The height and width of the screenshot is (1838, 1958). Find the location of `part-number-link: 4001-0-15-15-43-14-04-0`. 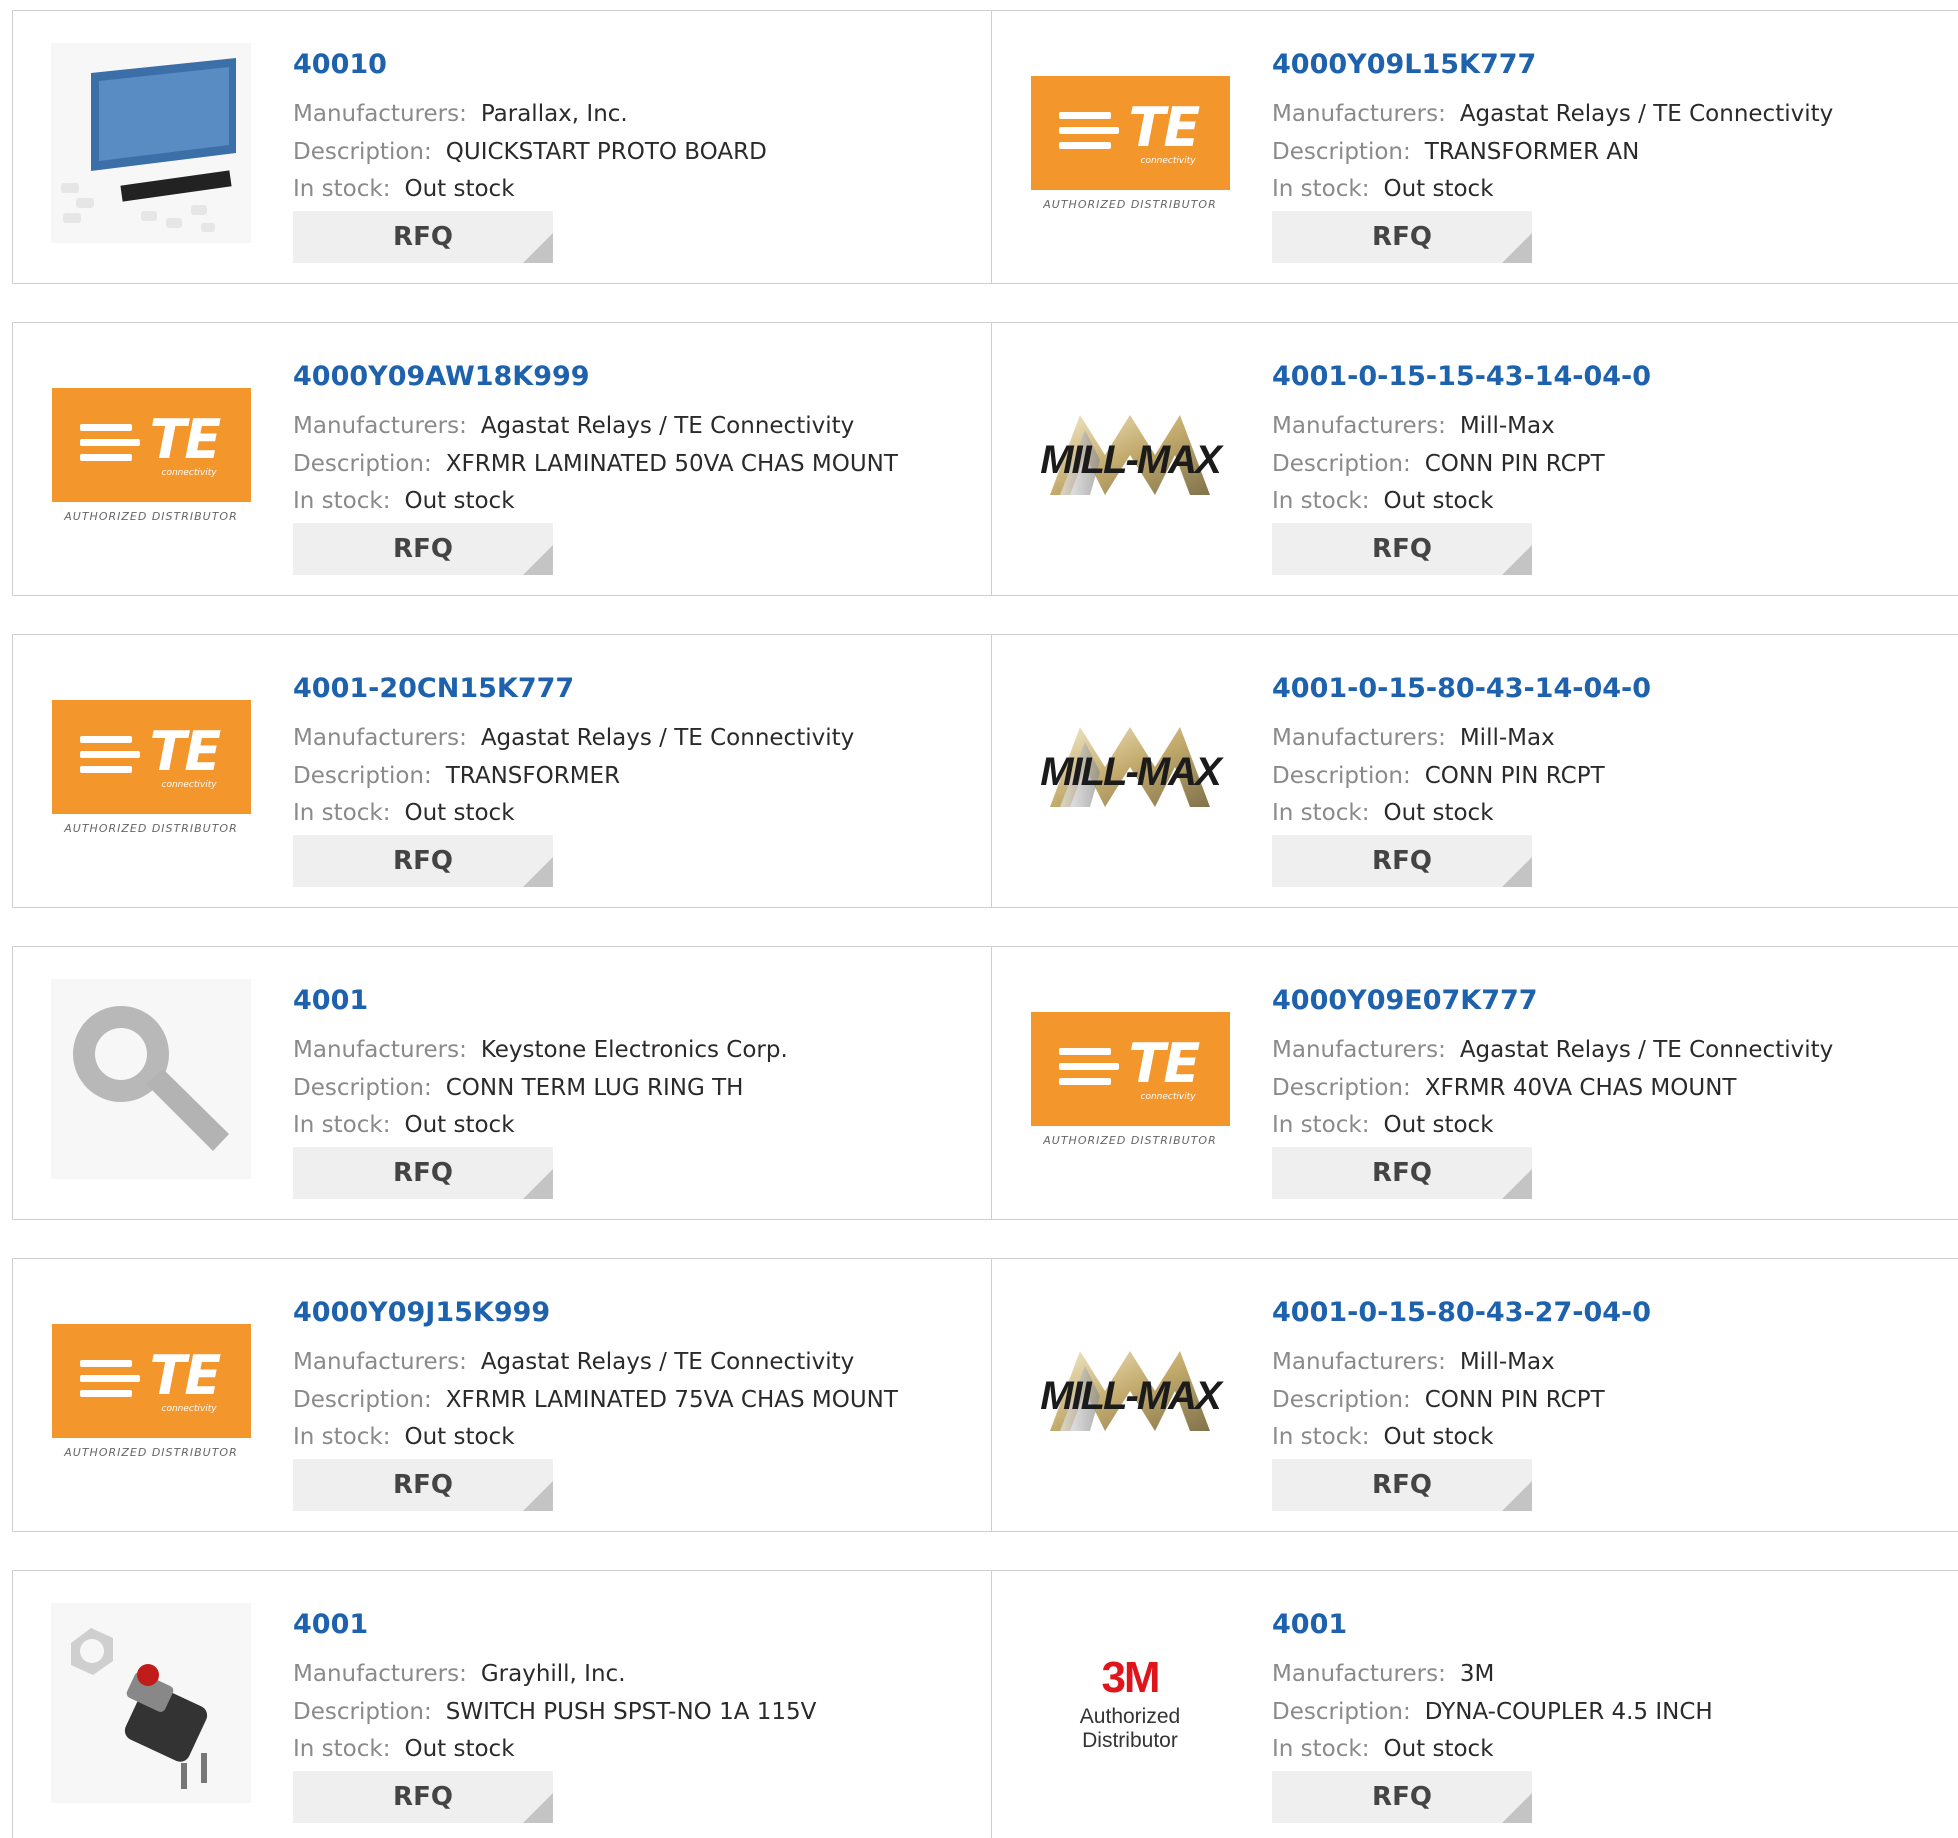

part-number-link: 4001-0-15-15-43-14-04-0 is located at coordinates (1461, 376).